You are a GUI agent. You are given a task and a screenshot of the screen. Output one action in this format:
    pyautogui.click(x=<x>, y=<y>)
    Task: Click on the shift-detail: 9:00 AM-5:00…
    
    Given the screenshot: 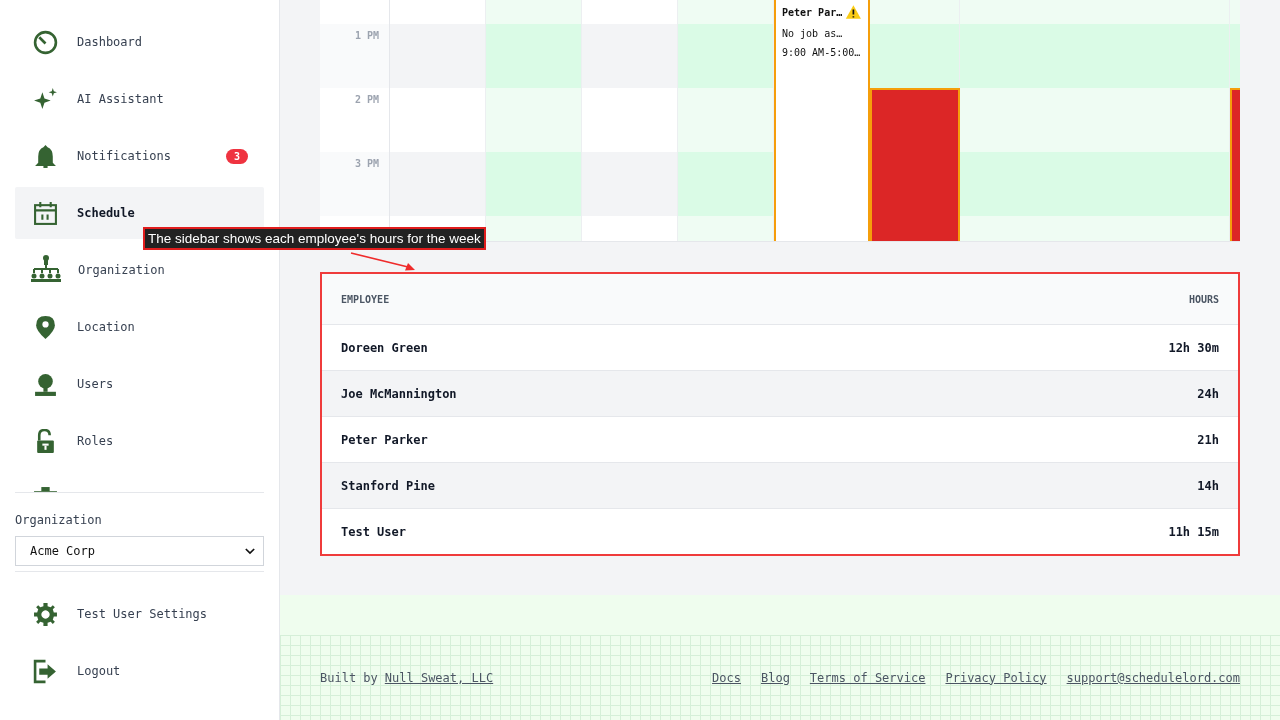 What is the action you would take?
    pyautogui.click(x=822, y=52)
    